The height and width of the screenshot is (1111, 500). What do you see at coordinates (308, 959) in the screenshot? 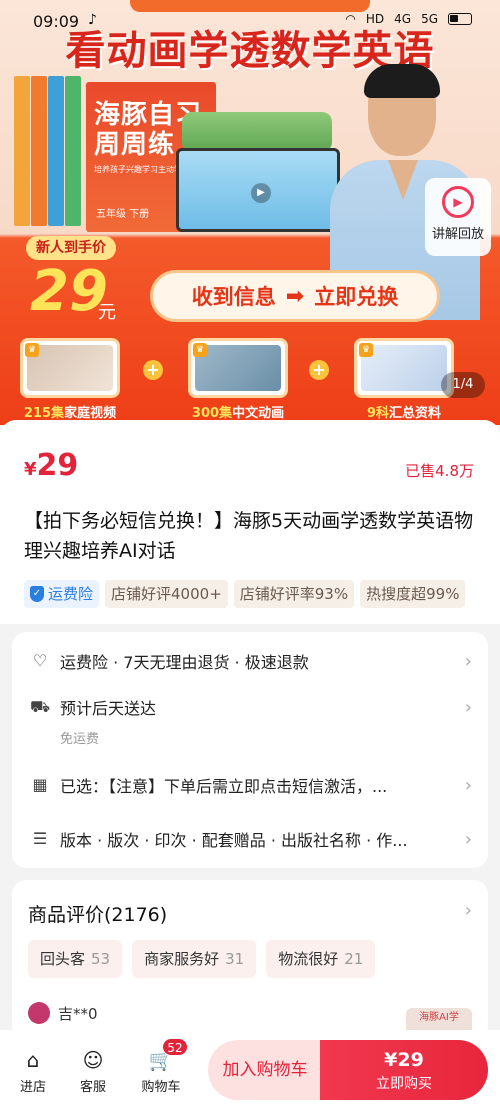
I see `review-tag-label: 物流很好` at bounding box center [308, 959].